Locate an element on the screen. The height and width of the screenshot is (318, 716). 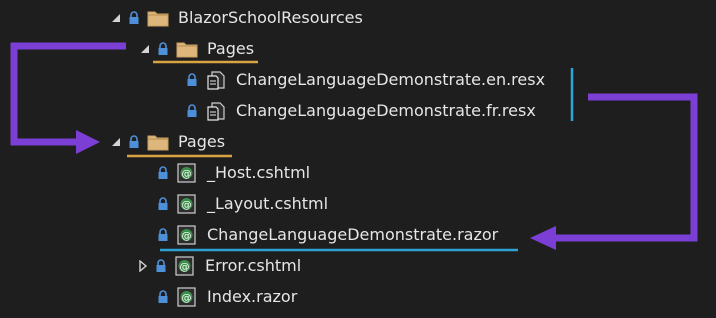
file-label: ChangeLanguageDemonstrate.fr.resx is located at coordinates (386, 110).